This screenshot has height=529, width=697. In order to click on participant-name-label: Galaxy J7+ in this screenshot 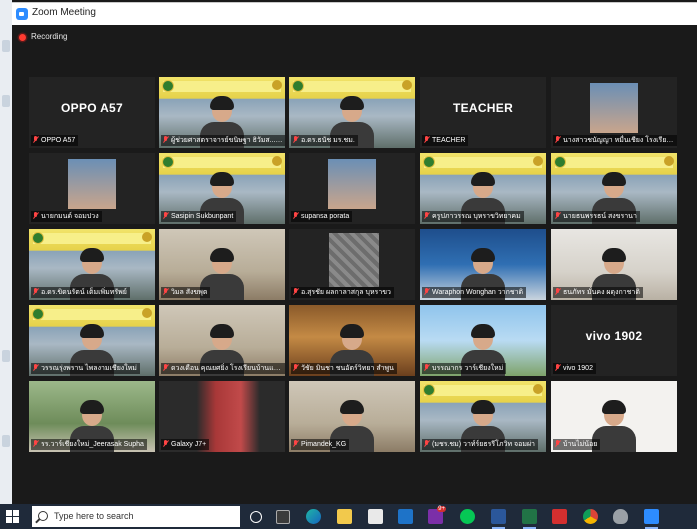, I will do `click(185, 444)`.